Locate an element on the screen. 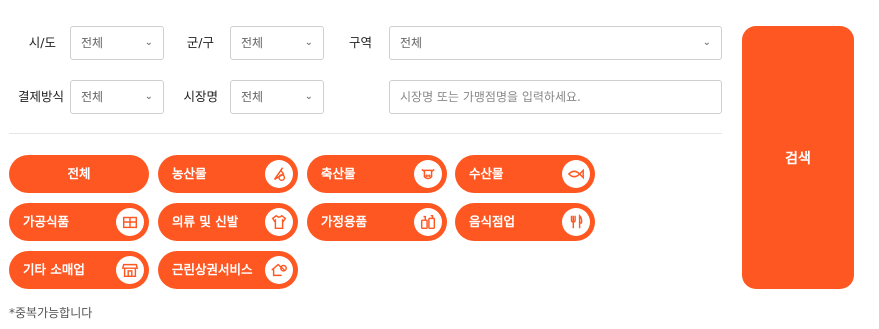 The width and height of the screenshot is (879, 329). payment-label: 결제방식 is located at coordinates (40, 96).